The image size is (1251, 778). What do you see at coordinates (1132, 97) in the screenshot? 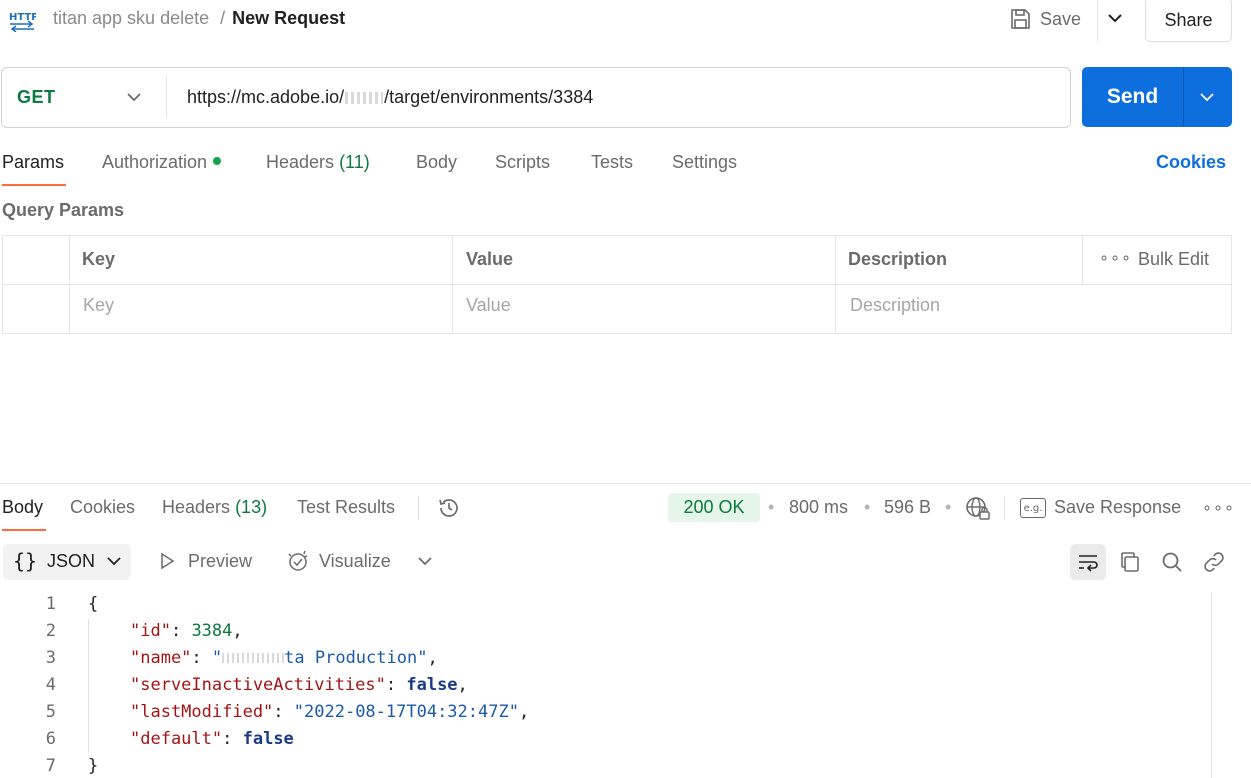
I see `send-label: Send` at bounding box center [1132, 97].